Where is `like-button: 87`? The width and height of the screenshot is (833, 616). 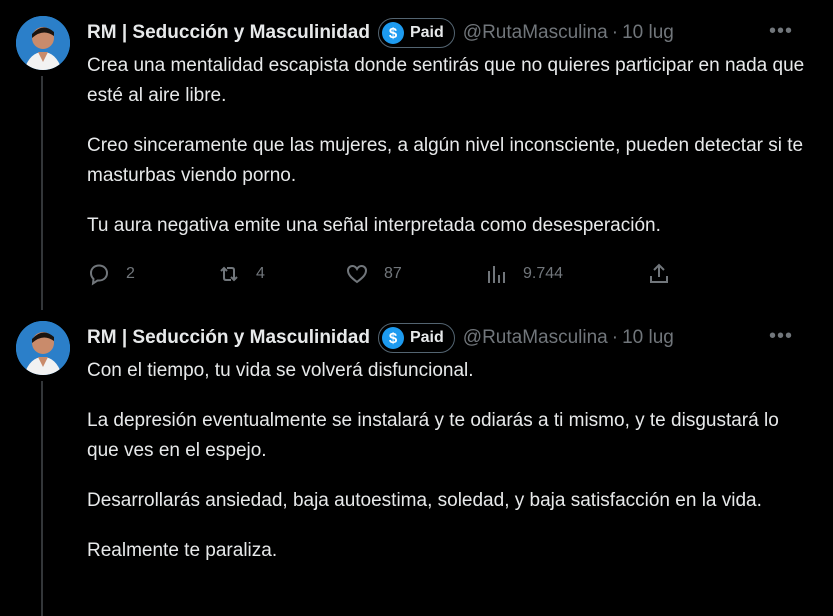
like-button: 87 is located at coordinates (373, 274).